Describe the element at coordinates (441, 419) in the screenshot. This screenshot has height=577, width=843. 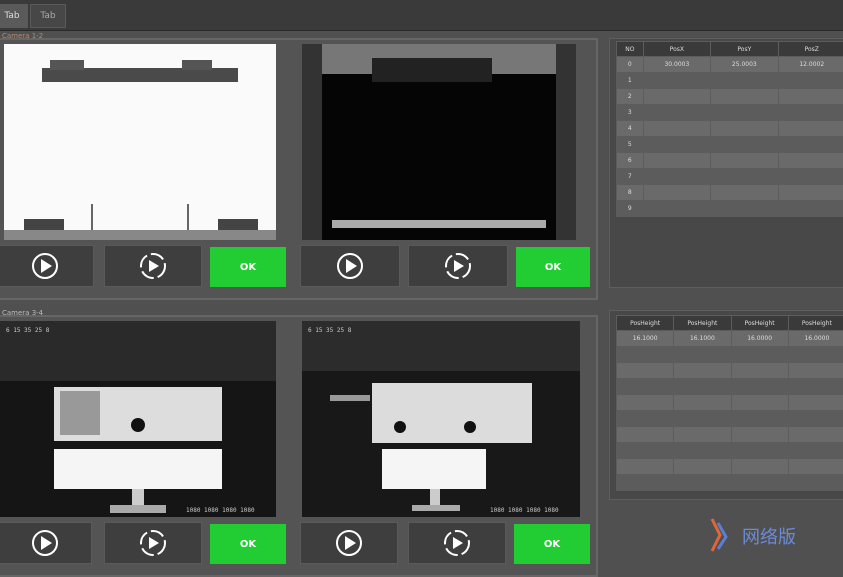
I see `camera-4-view: 6 15 35 25 8 1080 1080 1080 1080` at that location.